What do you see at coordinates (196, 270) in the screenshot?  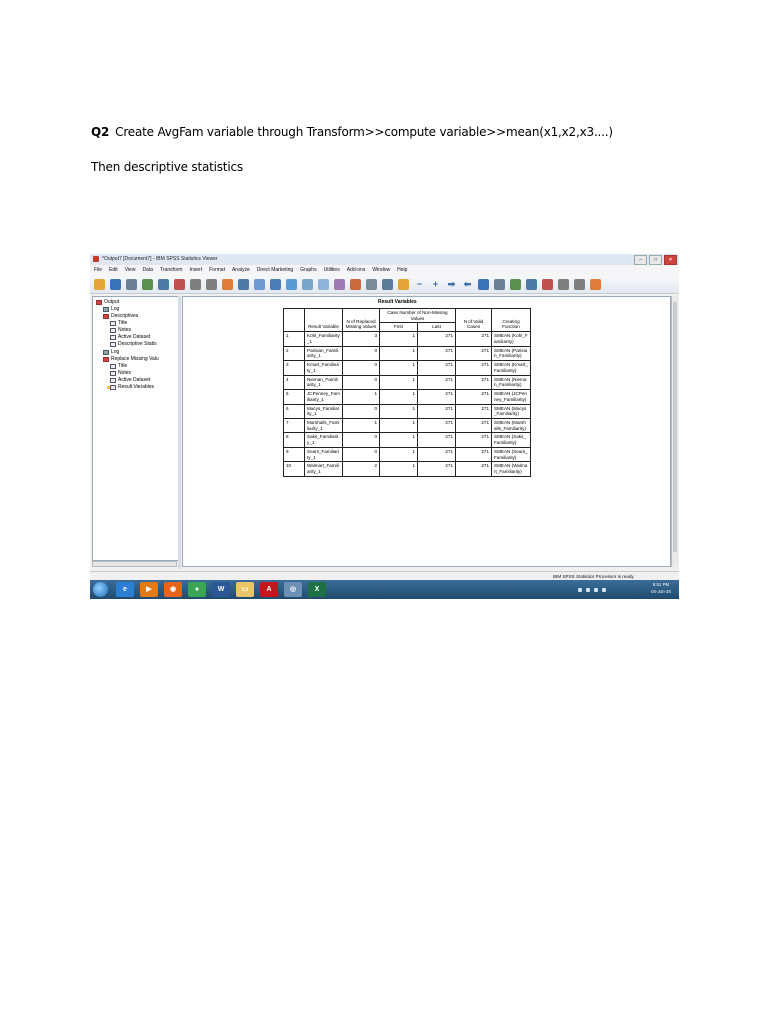 I see `menu-item: Insert` at bounding box center [196, 270].